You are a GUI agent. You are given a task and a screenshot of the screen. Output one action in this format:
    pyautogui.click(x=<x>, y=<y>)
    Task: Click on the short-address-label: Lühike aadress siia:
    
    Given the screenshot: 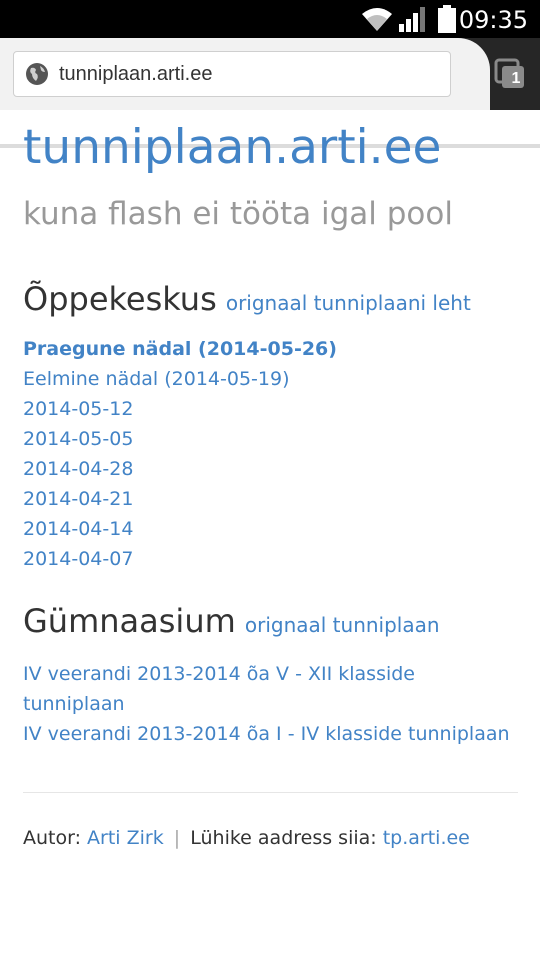 What is the action you would take?
    pyautogui.click(x=283, y=838)
    